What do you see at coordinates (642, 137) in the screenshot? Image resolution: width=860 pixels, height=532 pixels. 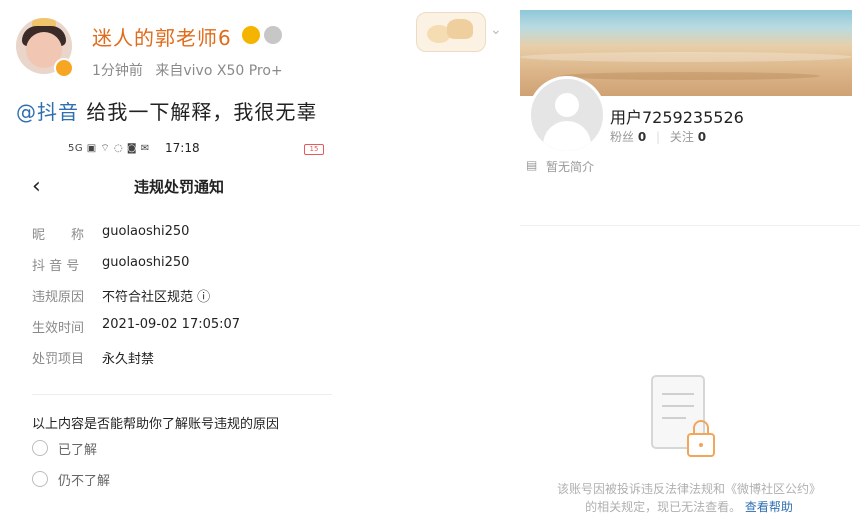 I see `followers-count: 0` at bounding box center [642, 137].